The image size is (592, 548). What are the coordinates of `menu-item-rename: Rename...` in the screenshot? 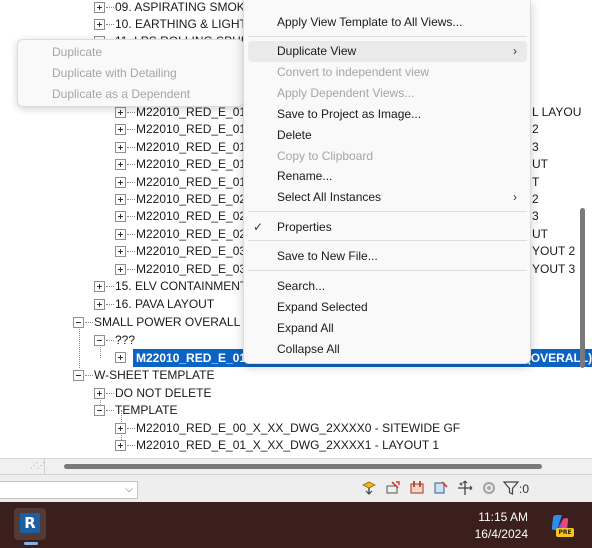 It's located at (304, 176).